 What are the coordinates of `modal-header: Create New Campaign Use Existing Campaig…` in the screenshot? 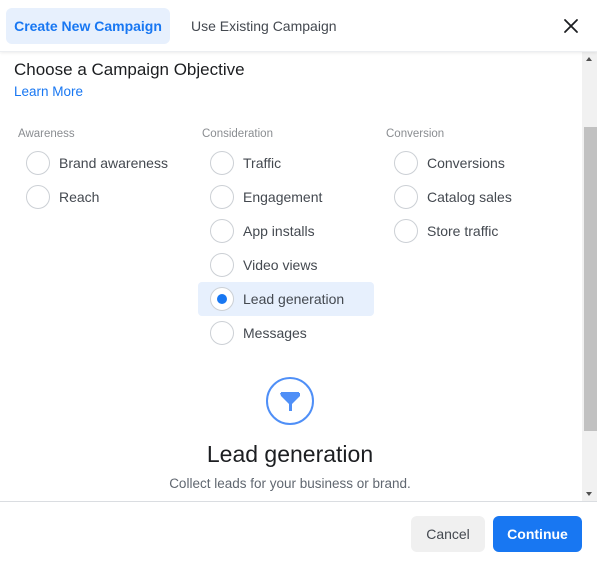 It's located at (298, 26).